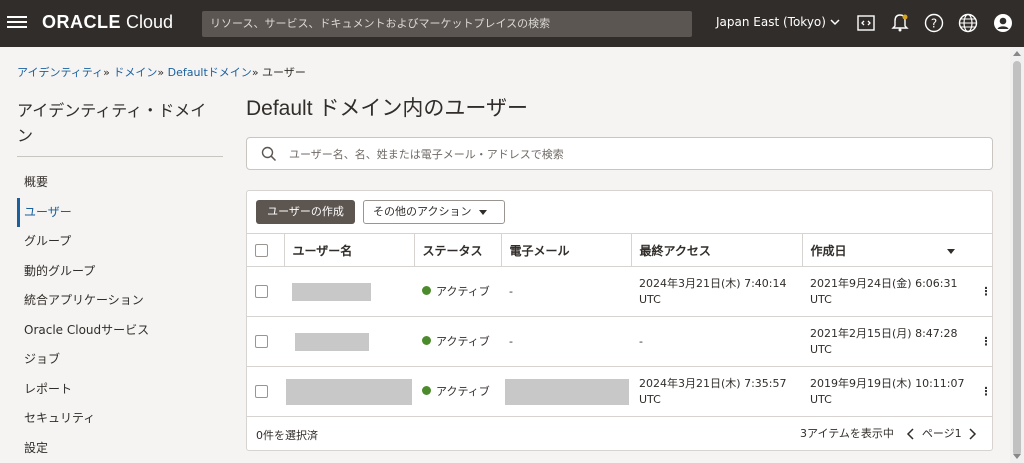 The image size is (1024, 463). What do you see at coordinates (269, 154) in the screenshot?
I see `search-icon` at bounding box center [269, 154].